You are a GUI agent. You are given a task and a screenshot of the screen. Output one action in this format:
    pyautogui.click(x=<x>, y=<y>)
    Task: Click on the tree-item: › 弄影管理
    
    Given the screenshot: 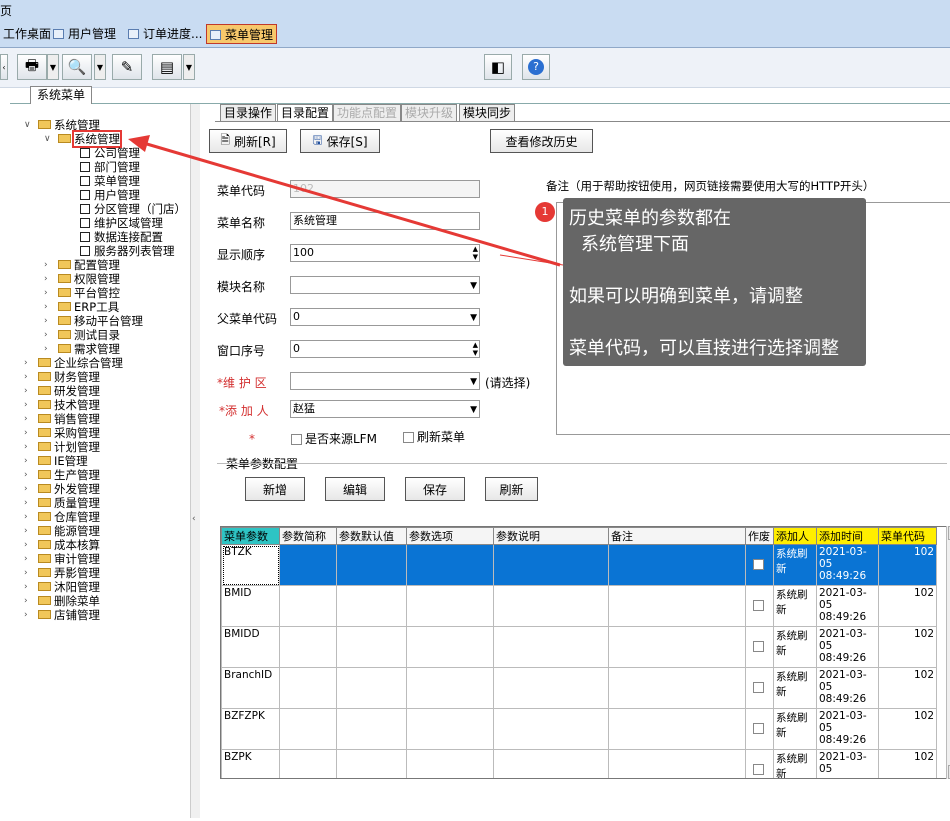 What is the action you would take?
    pyautogui.click(x=97, y=573)
    